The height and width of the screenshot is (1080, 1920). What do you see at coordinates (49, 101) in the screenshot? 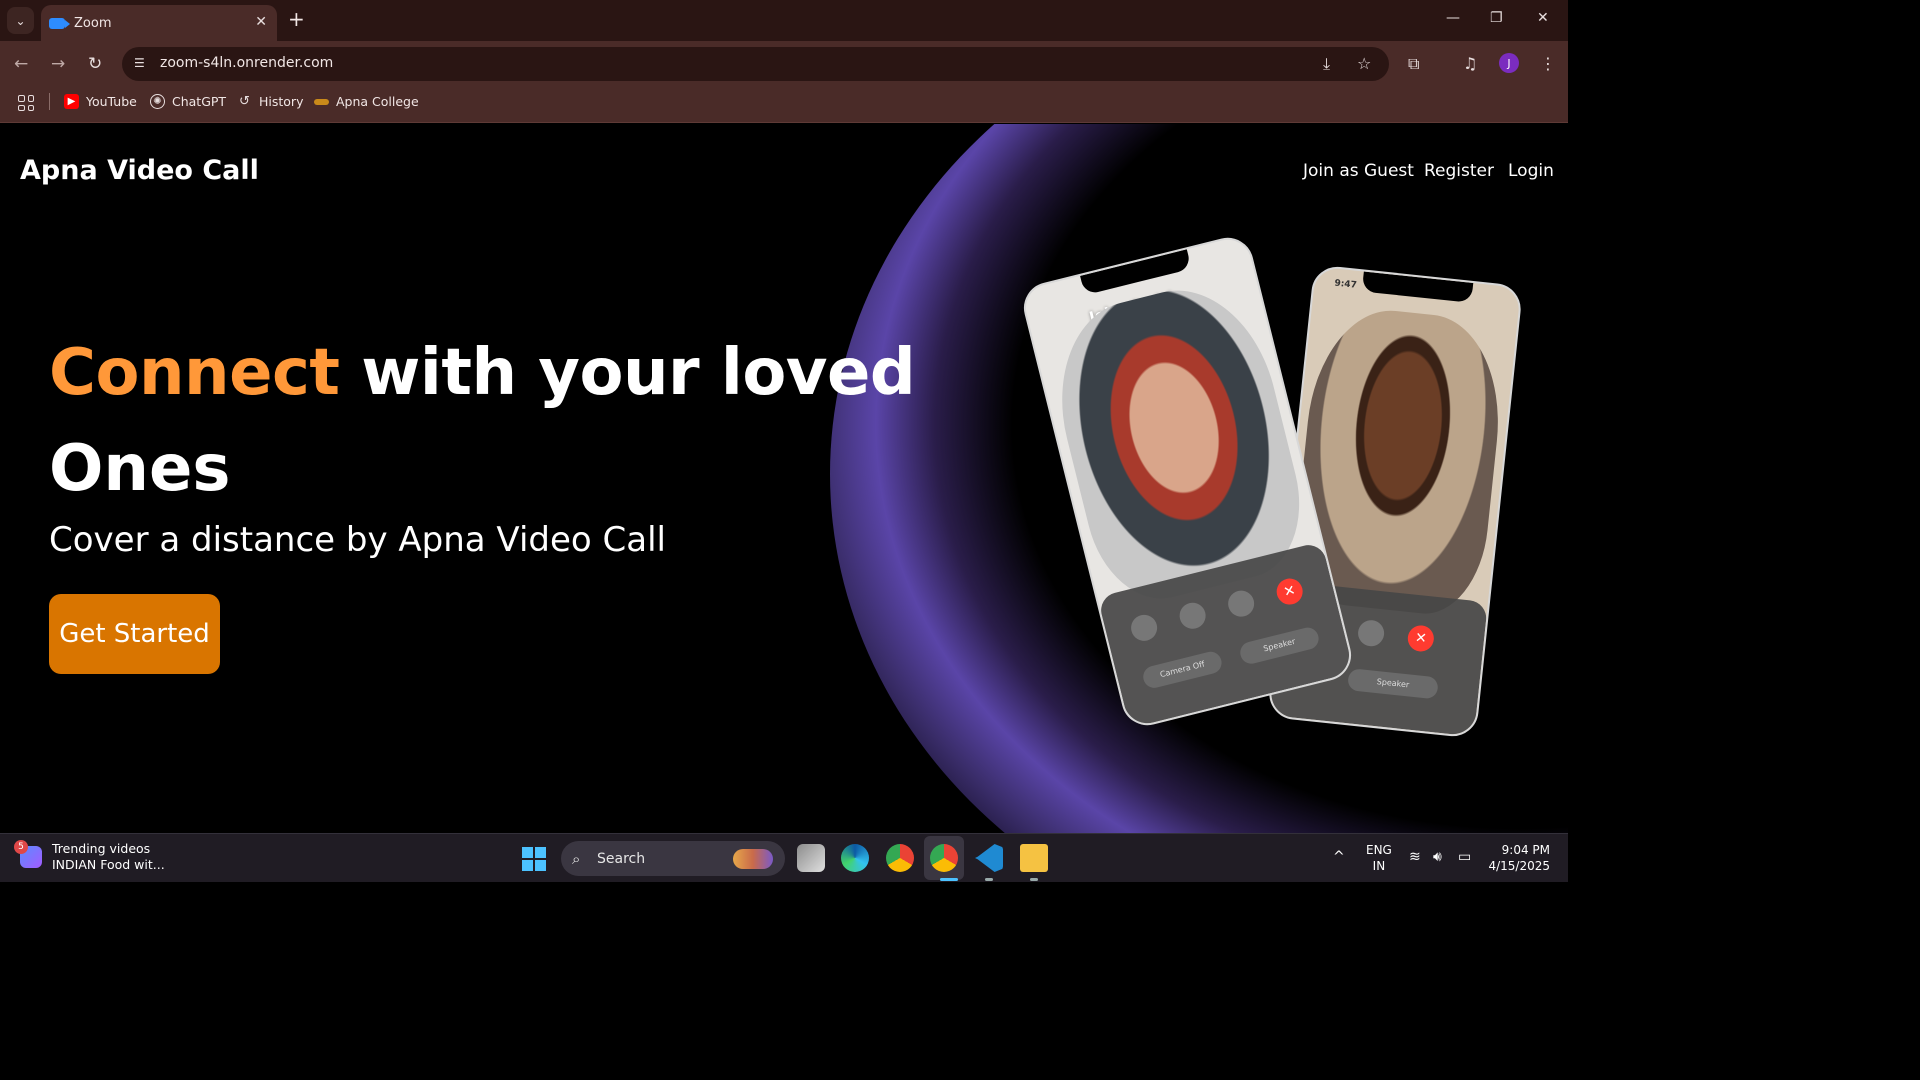
I see `bookmarks-divider` at bounding box center [49, 101].